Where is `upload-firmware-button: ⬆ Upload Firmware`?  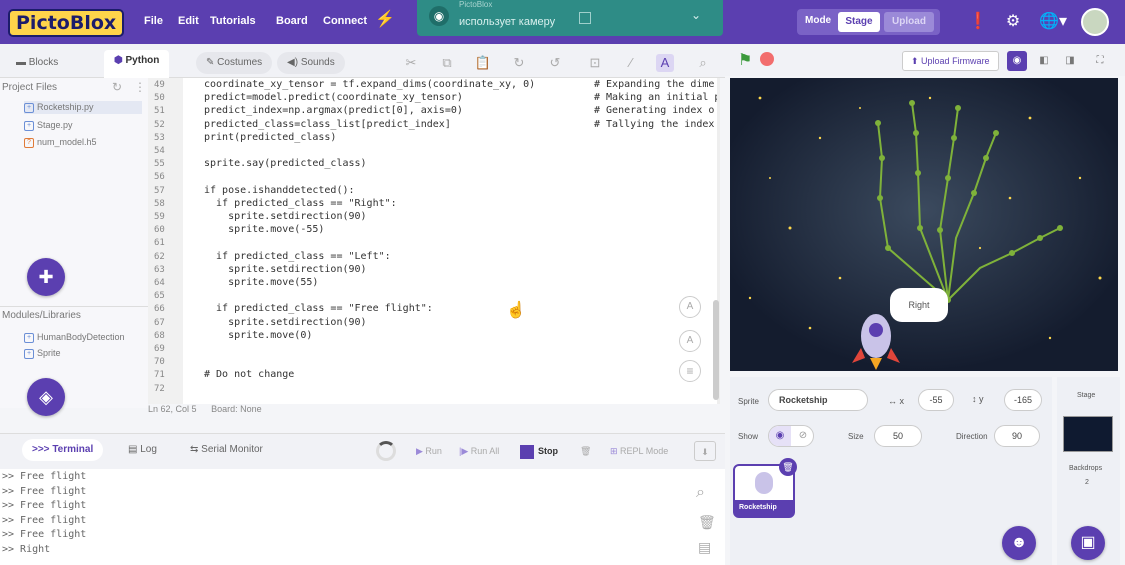
upload-firmware-button: ⬆ Upload Firmware is located at coordinates (950, 61).